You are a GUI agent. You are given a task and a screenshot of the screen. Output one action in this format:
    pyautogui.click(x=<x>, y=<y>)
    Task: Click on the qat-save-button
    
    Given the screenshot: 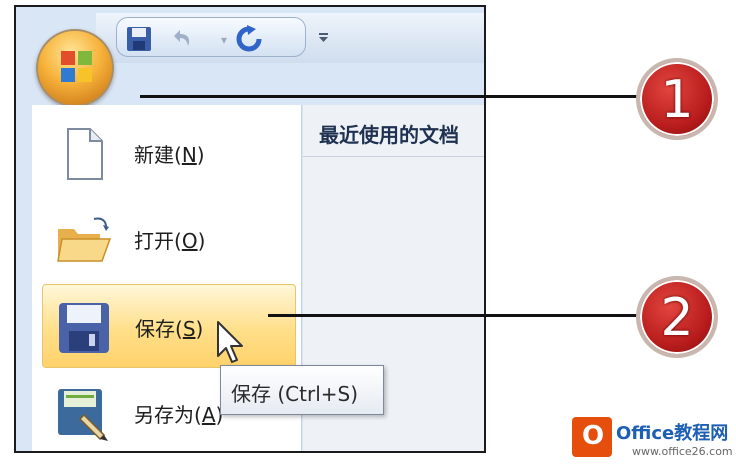 What is the action you would take?
    pyautogui.click(x=139, y=39)
    